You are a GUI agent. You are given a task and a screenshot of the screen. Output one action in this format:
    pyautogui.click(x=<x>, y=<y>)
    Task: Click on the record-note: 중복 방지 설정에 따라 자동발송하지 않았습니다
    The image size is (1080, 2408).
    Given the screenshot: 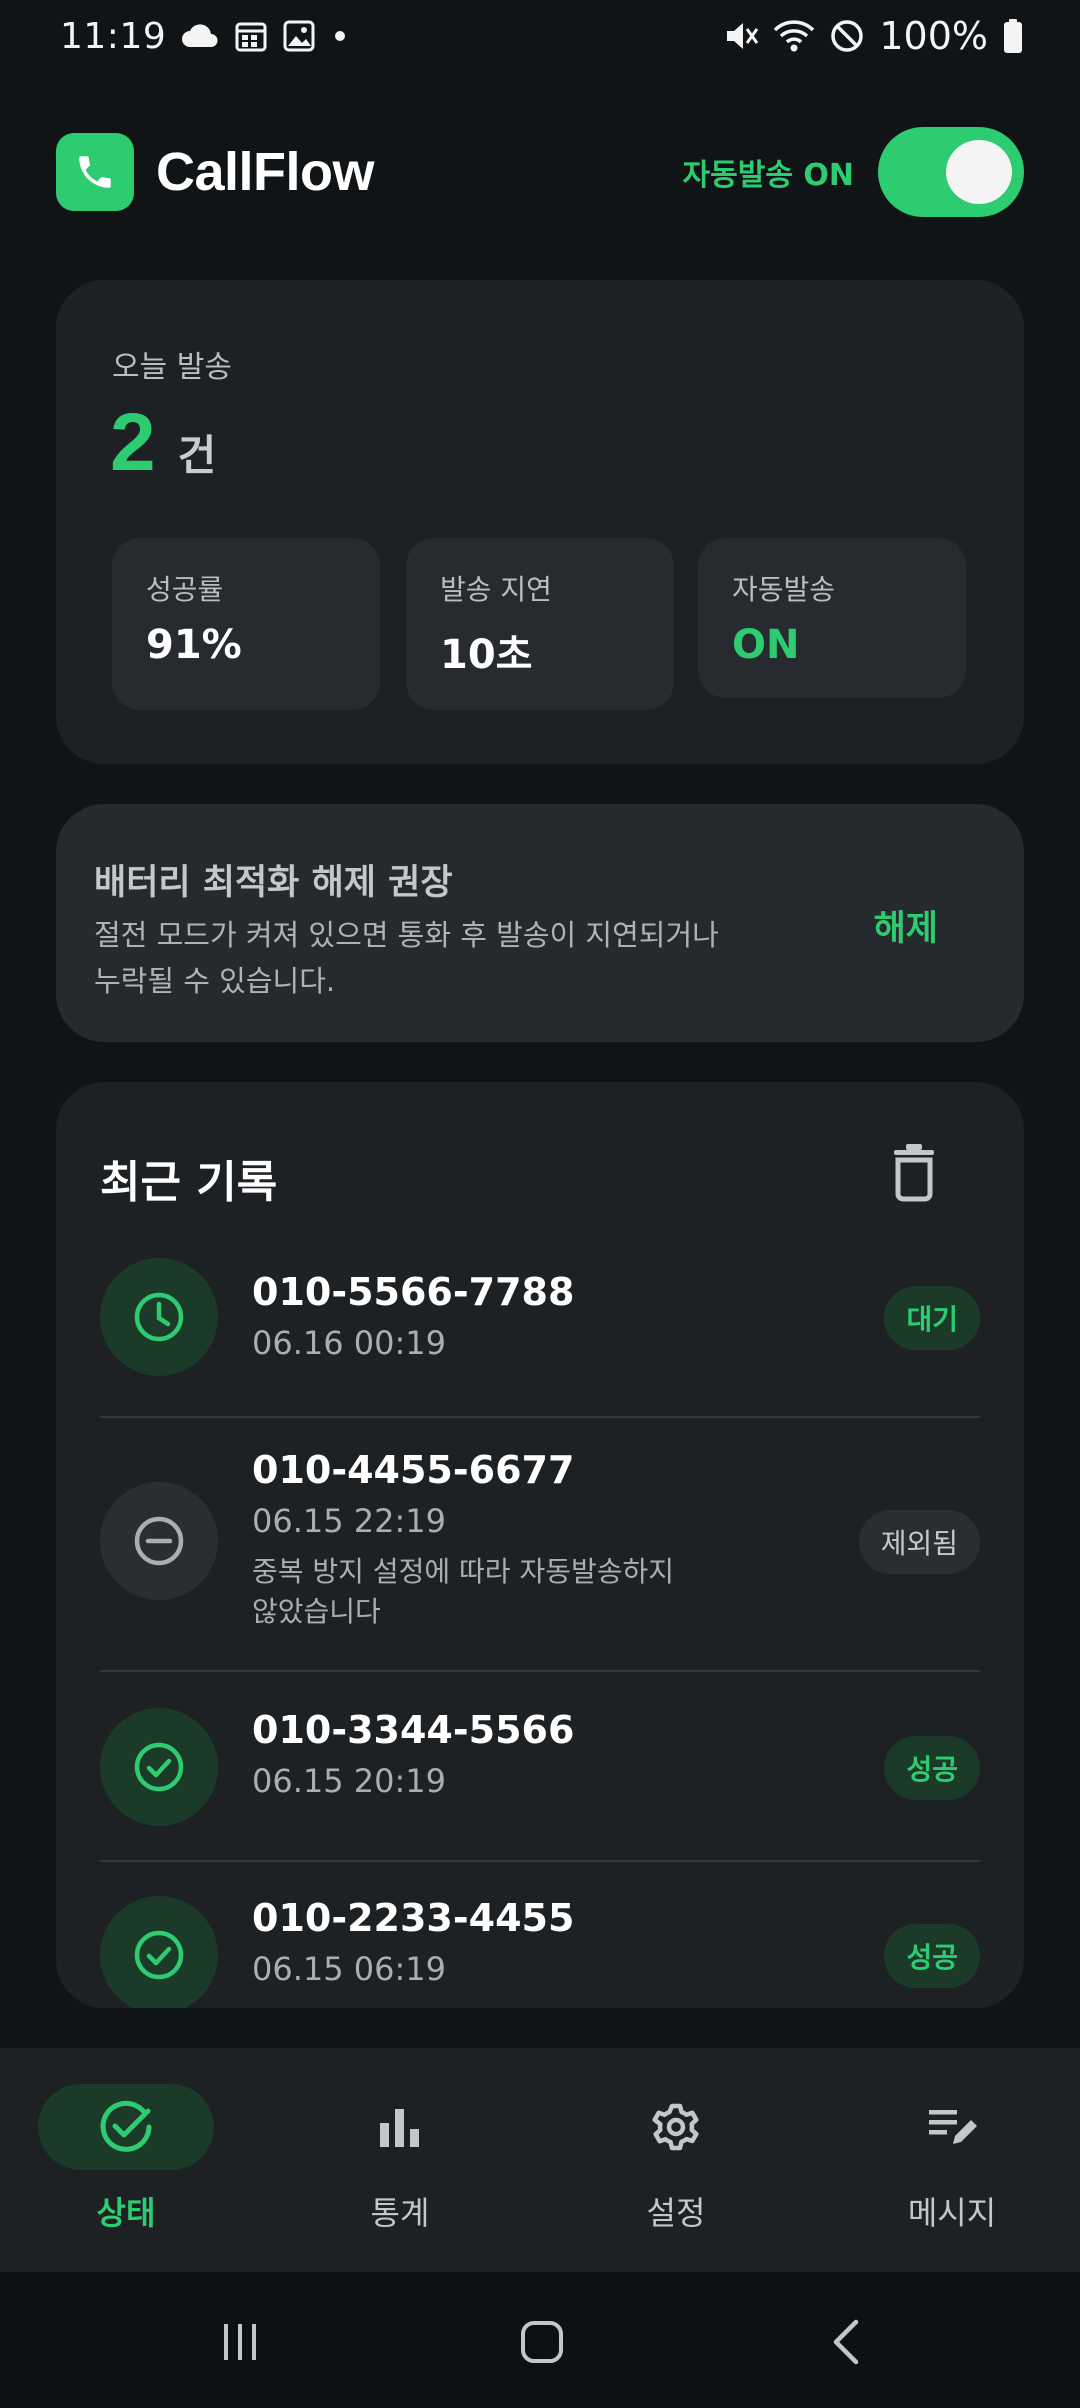 What is the action you would take?
    pyautogui.click(x=482, y=1592)
    